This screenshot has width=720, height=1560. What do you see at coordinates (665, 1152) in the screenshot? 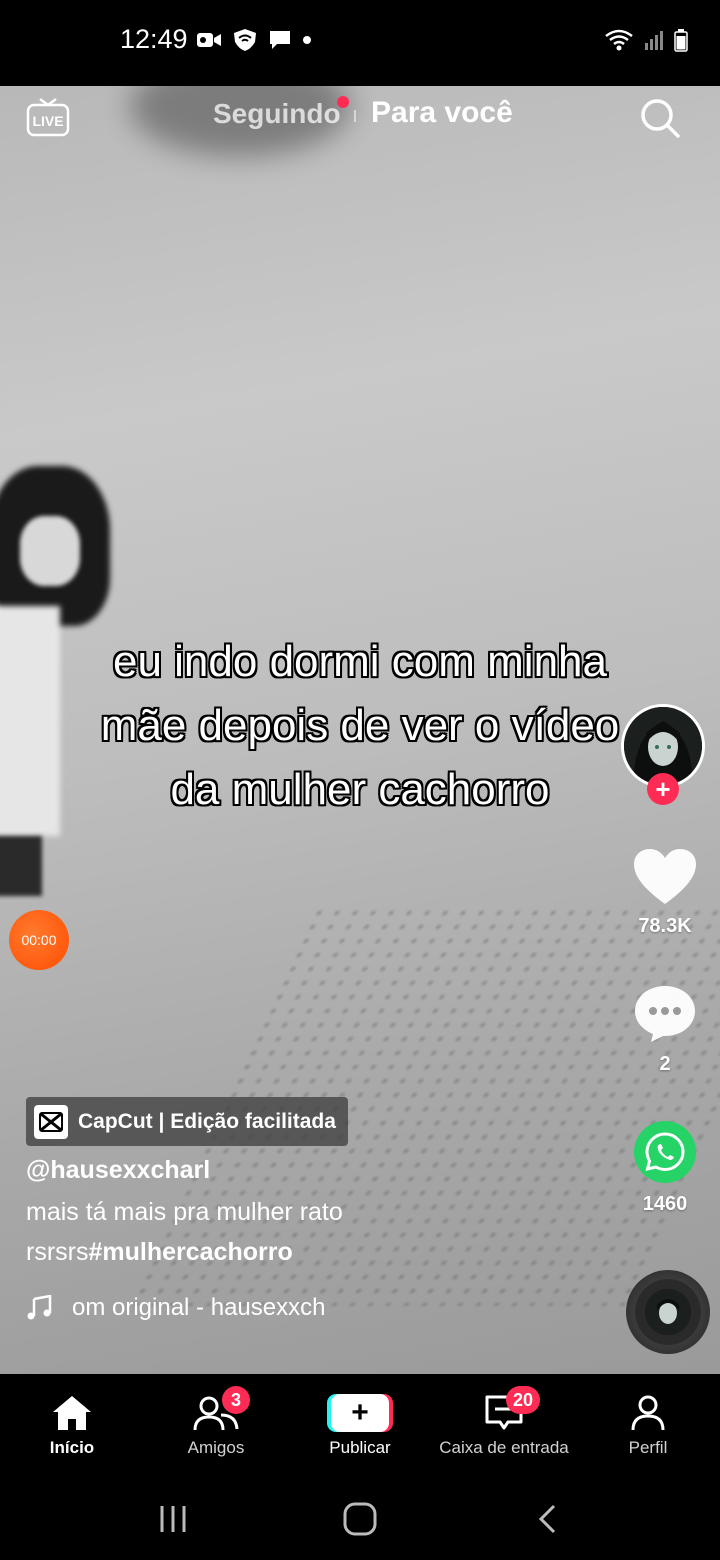
I see `whatsapp-icon` at bounding box center [665, 1152].